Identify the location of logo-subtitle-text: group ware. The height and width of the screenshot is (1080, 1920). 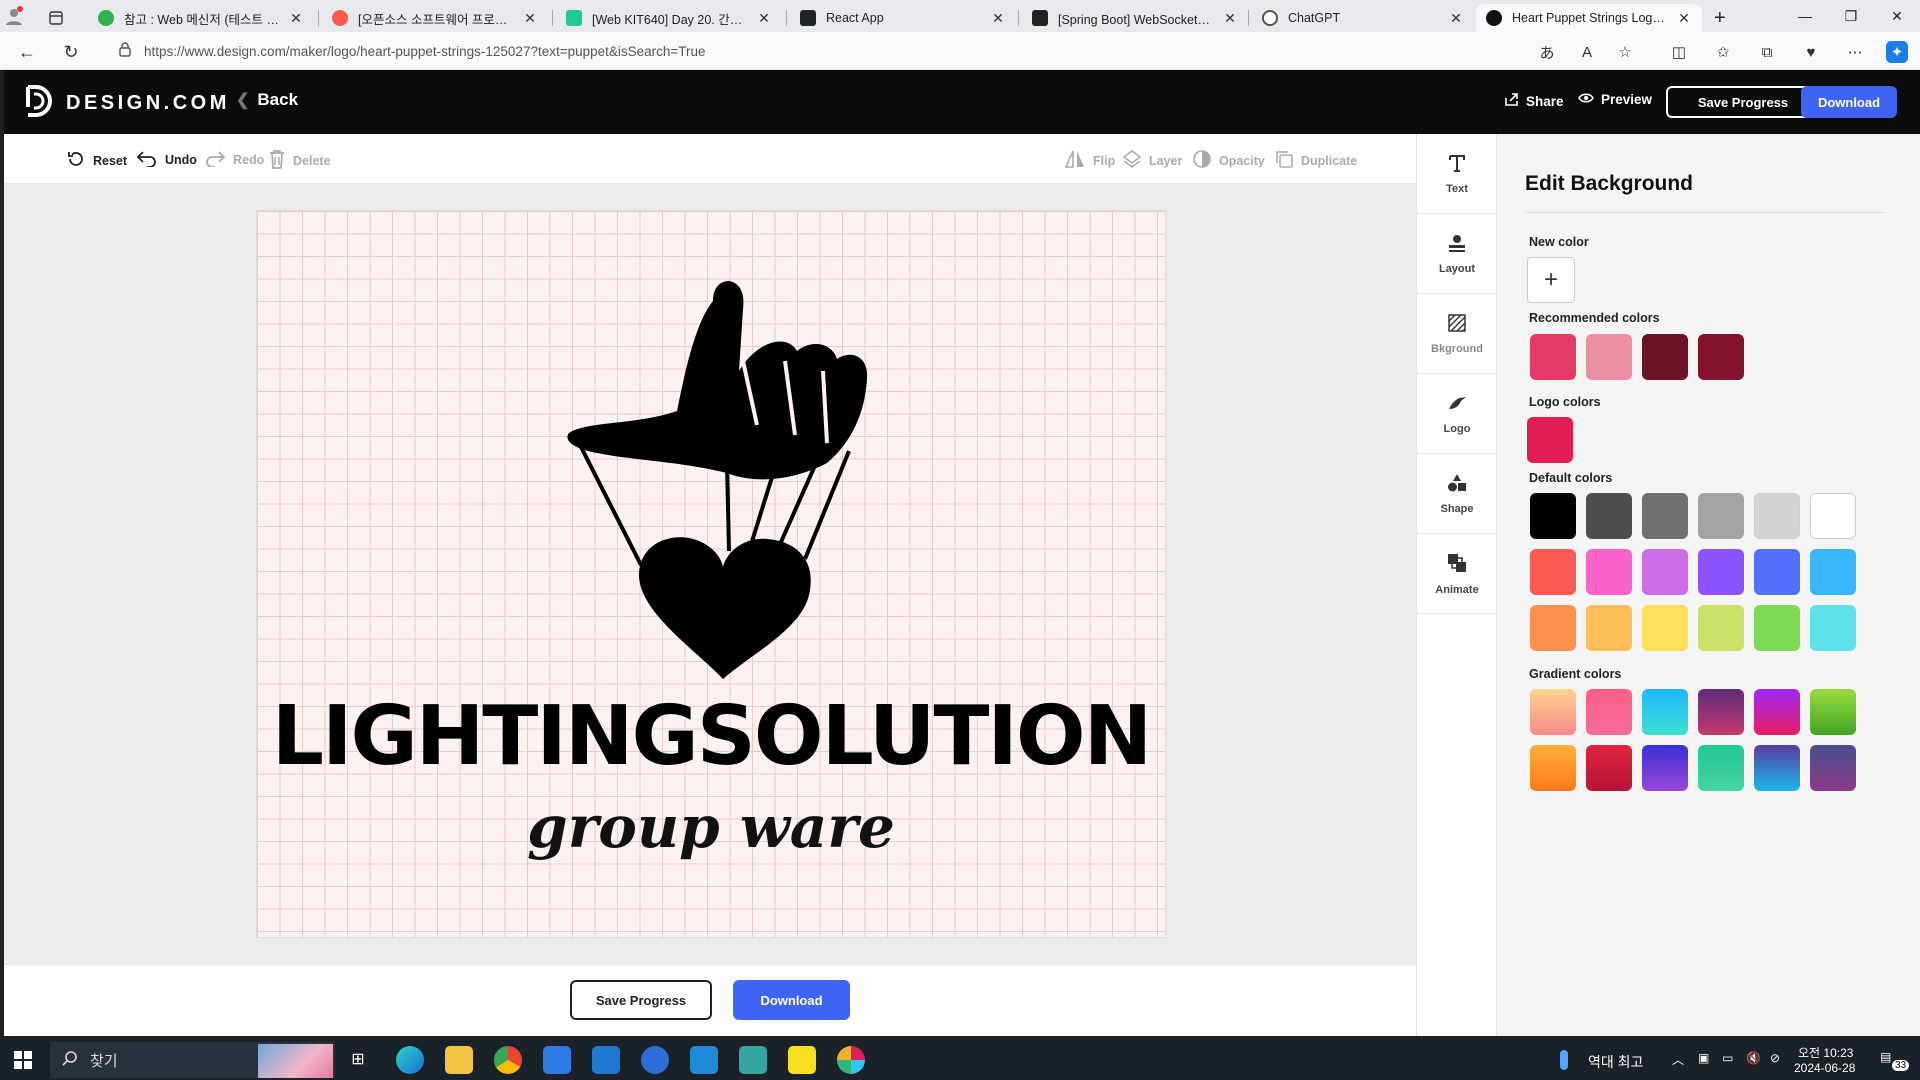
(711, 827).